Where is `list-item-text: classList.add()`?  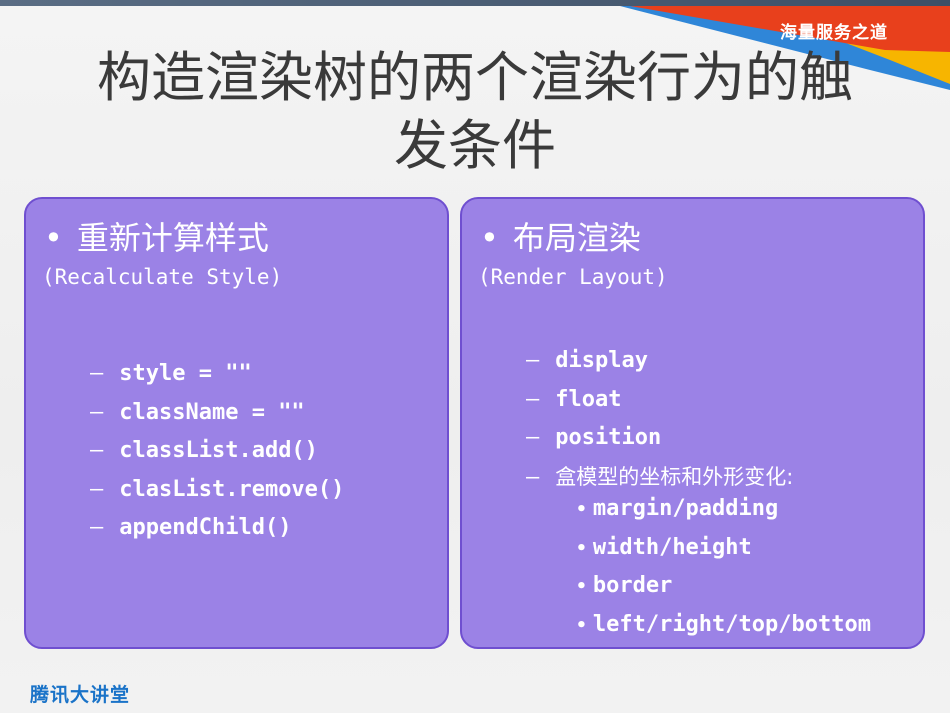 list-item-text: classList.add() is located at coordinates (218, 450).